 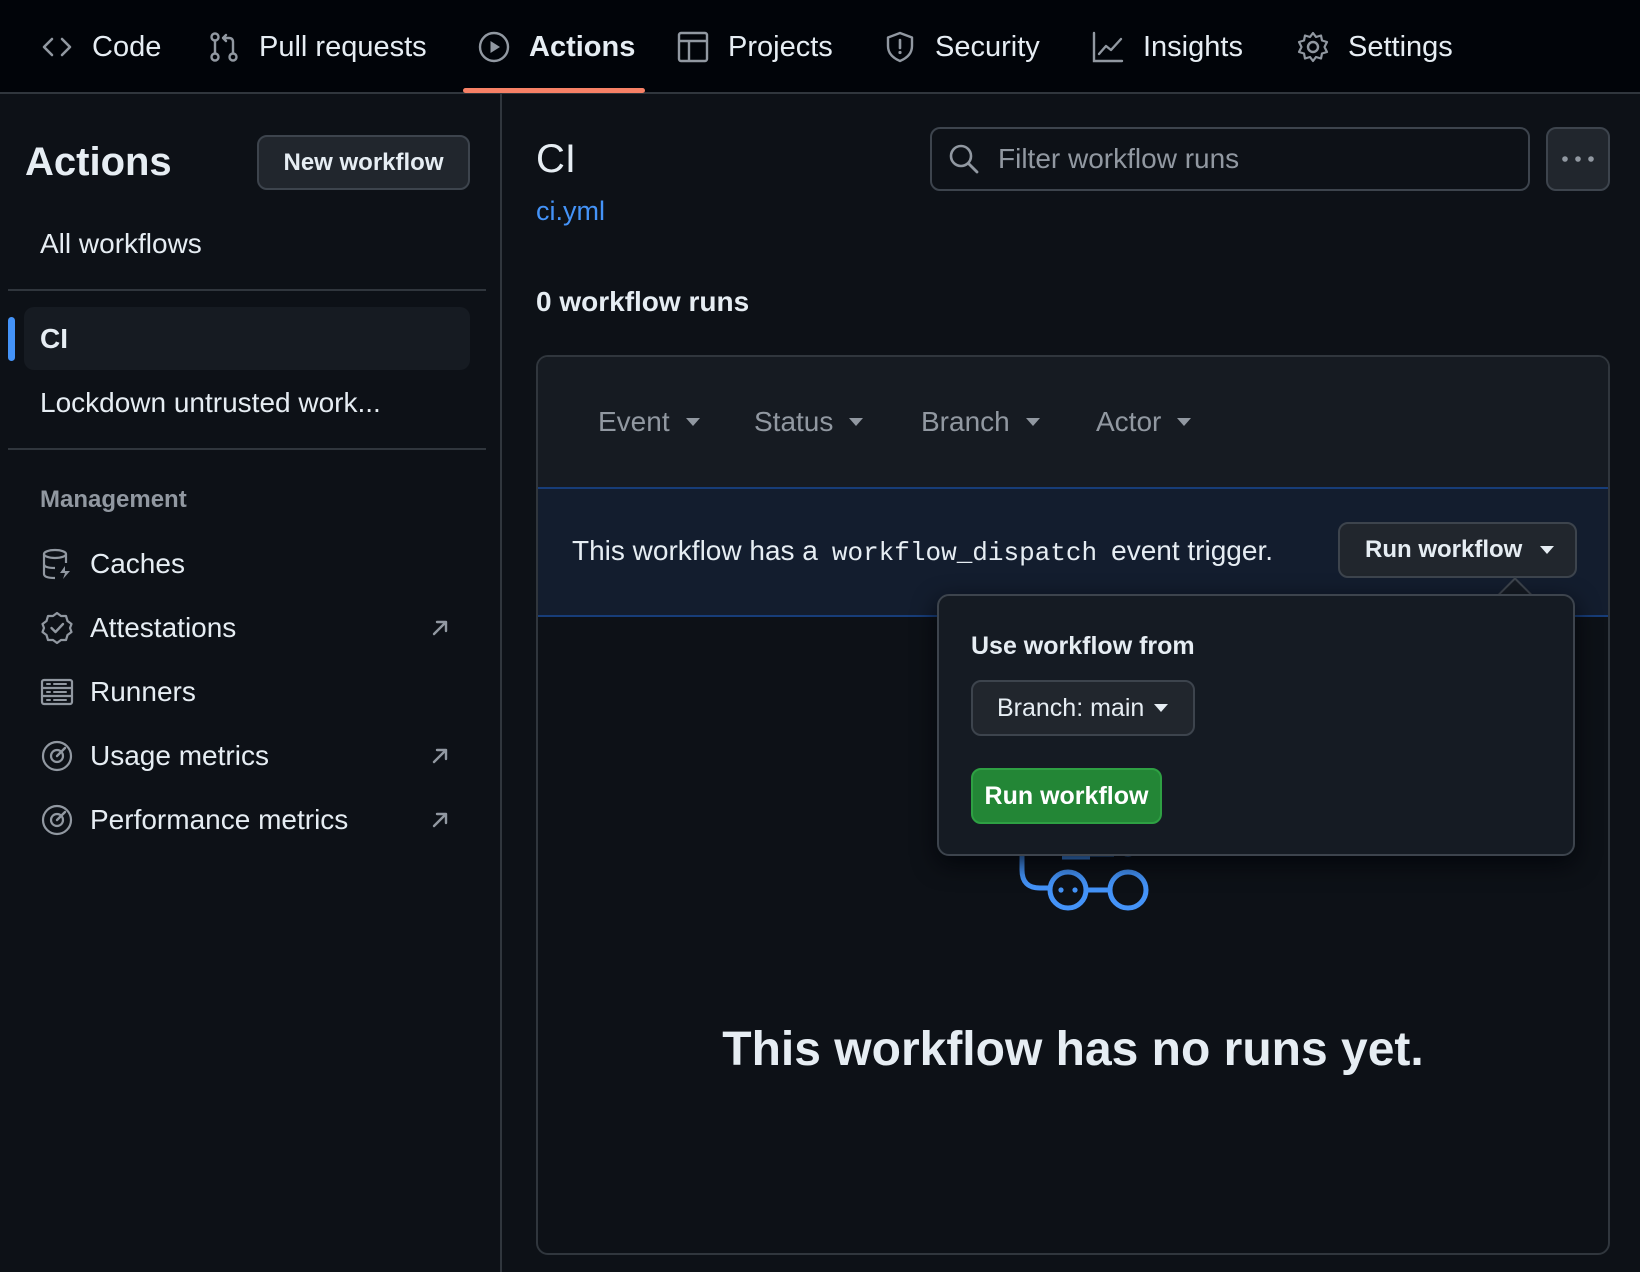 What do you see at coordinates (556, 159) in the screenshot?
I see `workflow-title: CI` at bounding box center [556, 159].